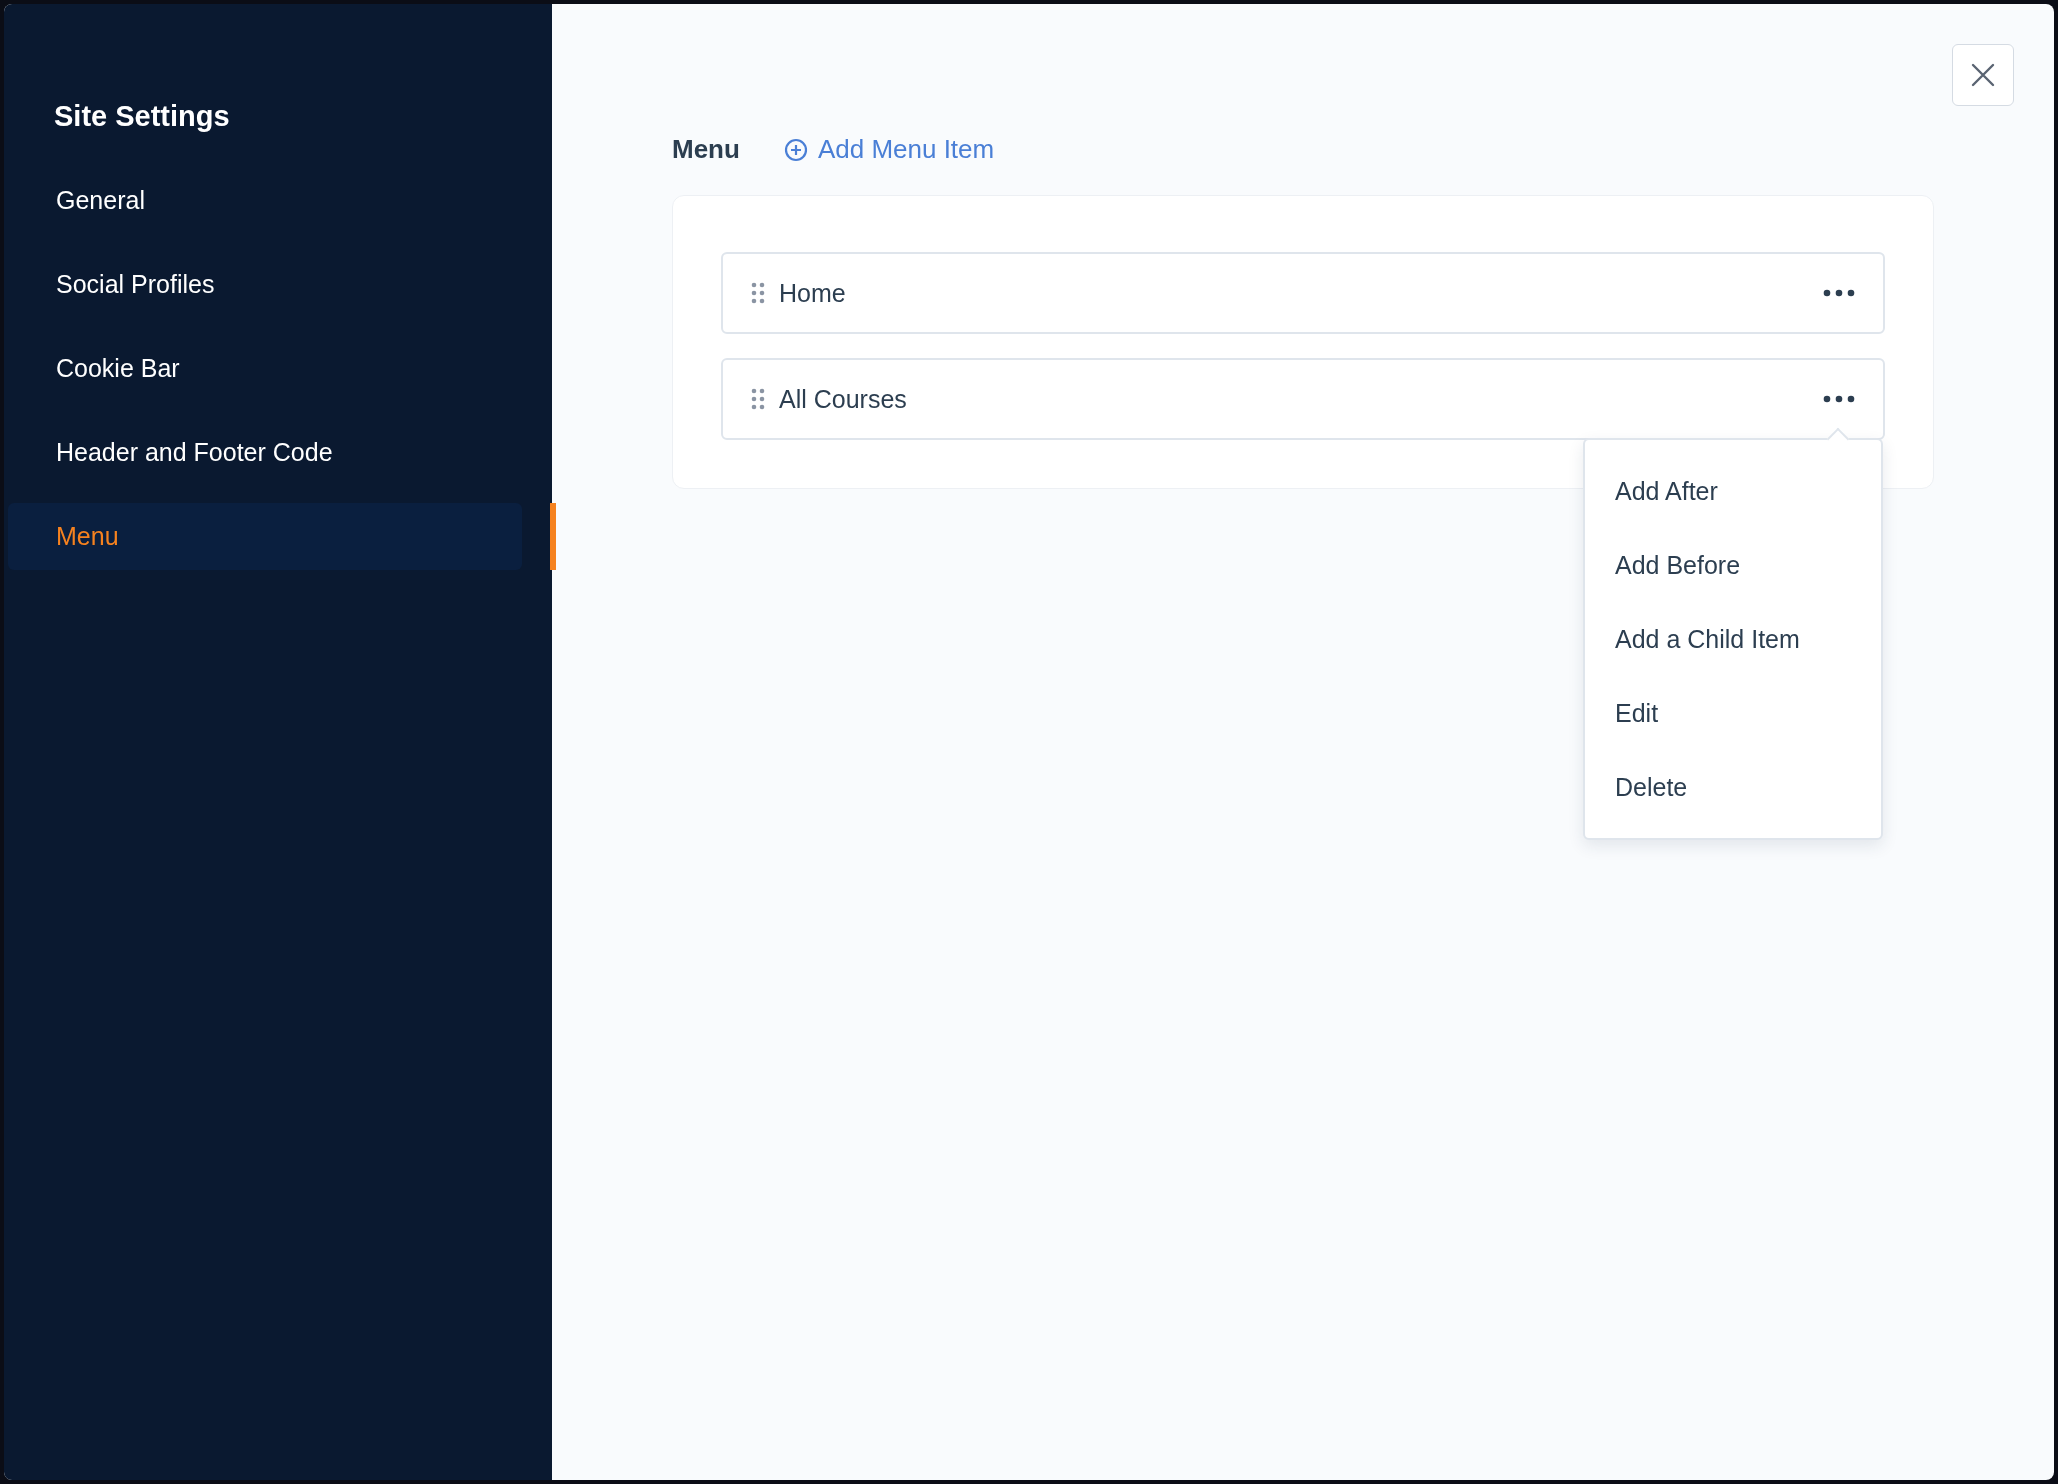  I want to click on sidebar-title: Site Settings, so click(142, 116).